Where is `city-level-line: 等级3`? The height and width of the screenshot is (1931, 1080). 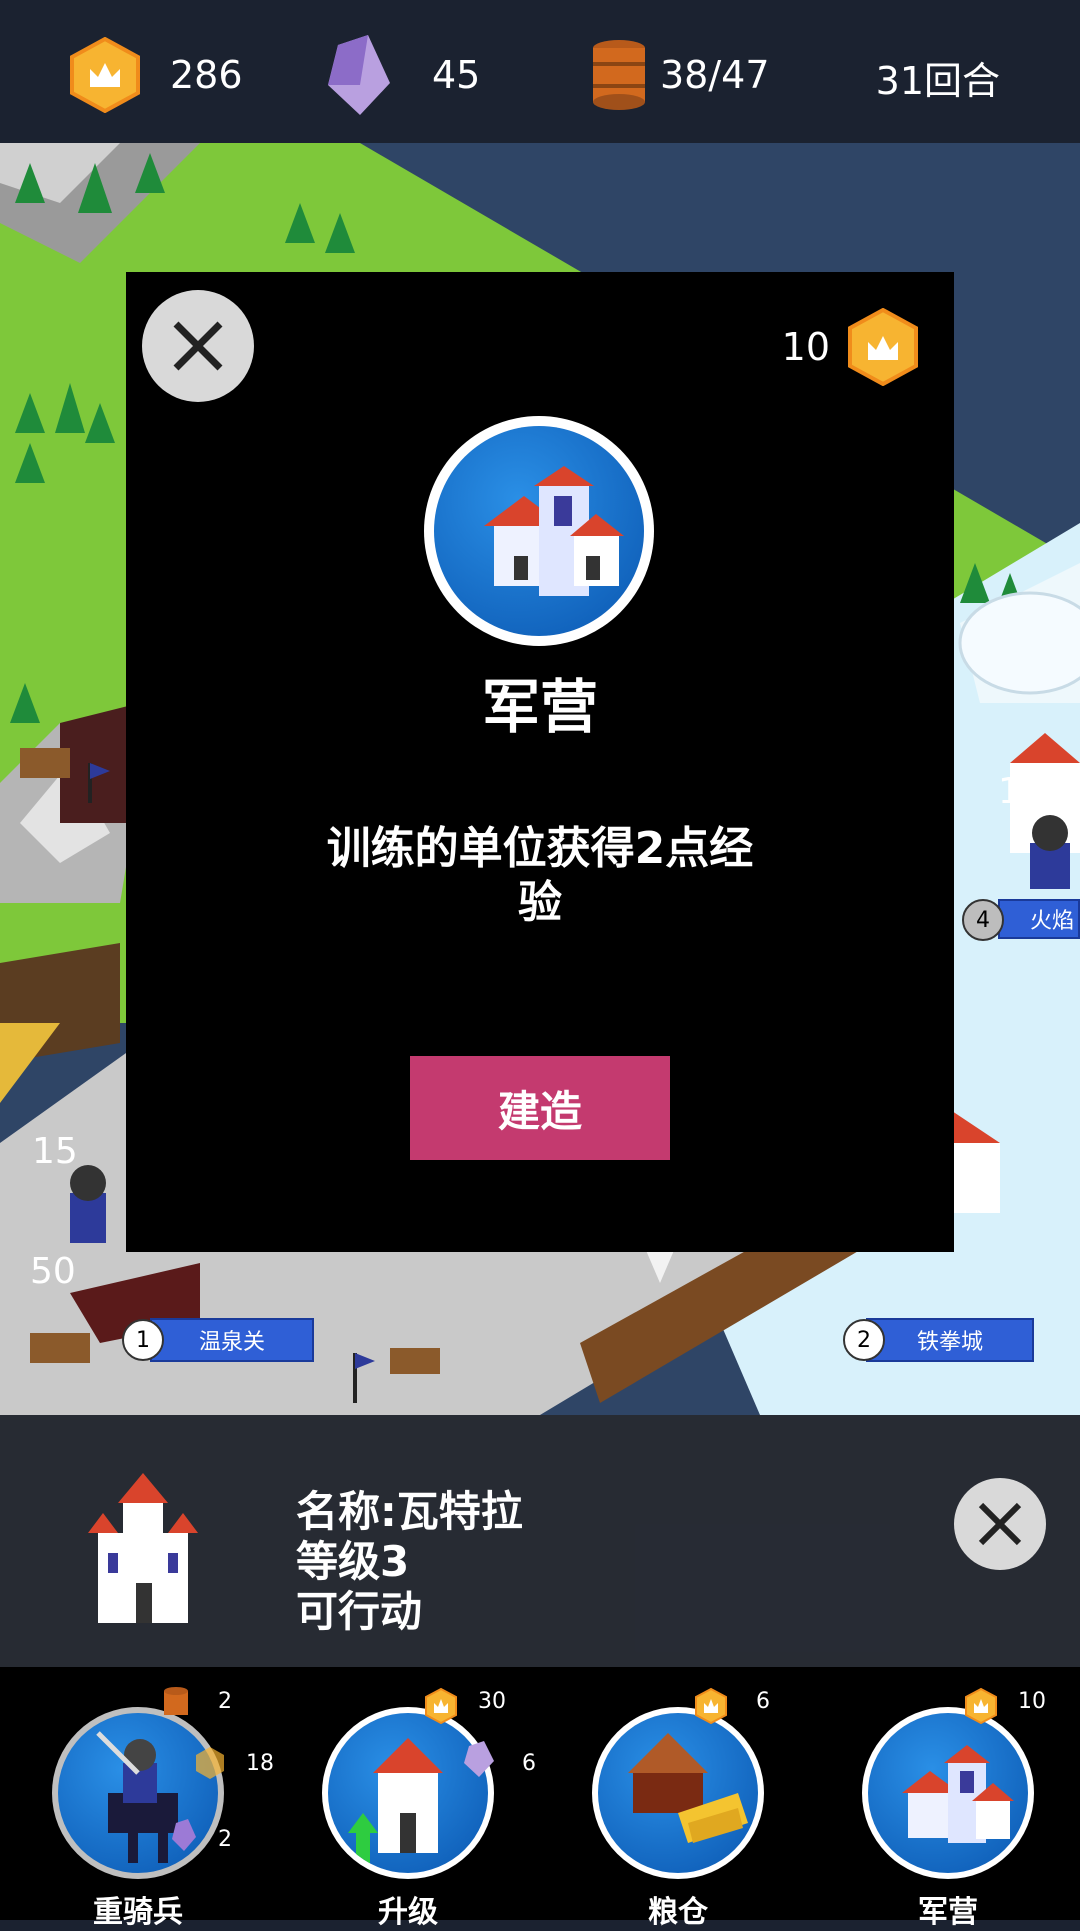
city-level-line: 等级3 is located at coordinates (353, 1561).